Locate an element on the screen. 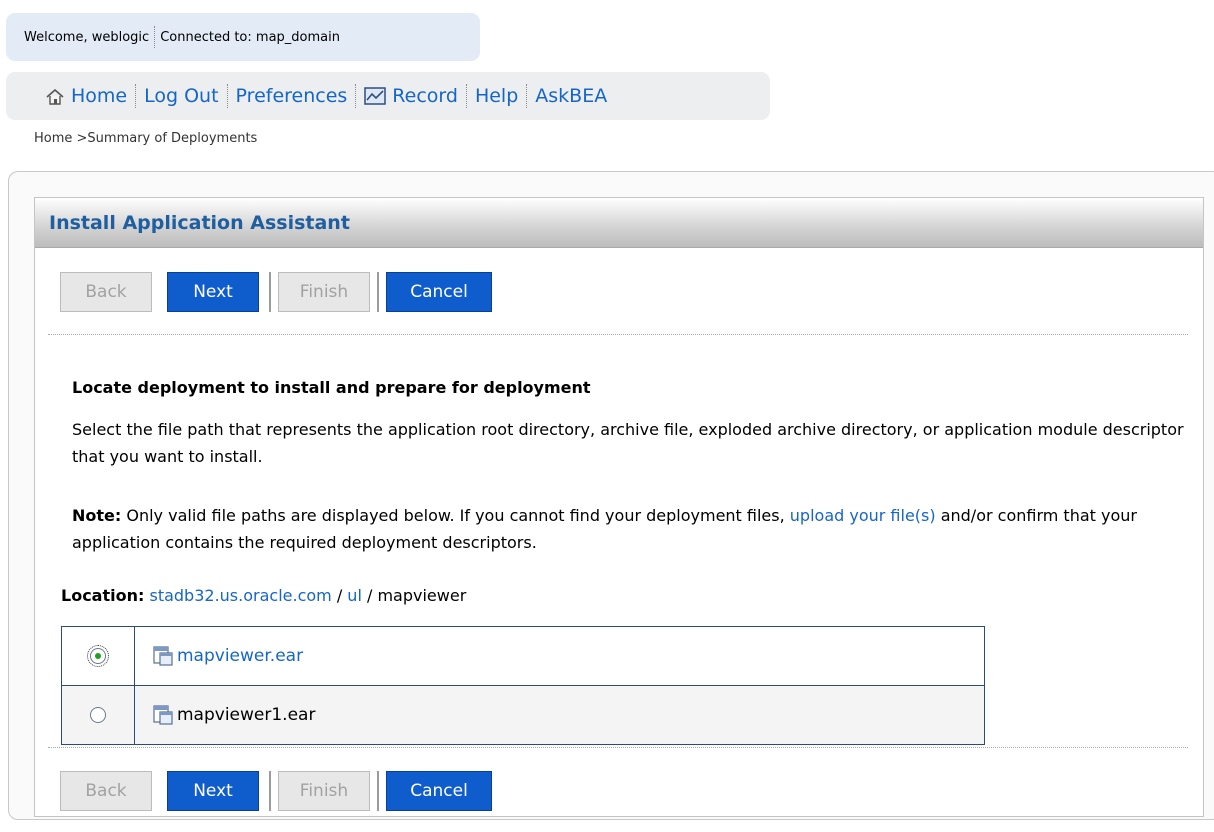 The width and height of the screenshot is (1214, 832). location-host-link: stadb32.us.oracle.com is located at coordinates (240, 595).